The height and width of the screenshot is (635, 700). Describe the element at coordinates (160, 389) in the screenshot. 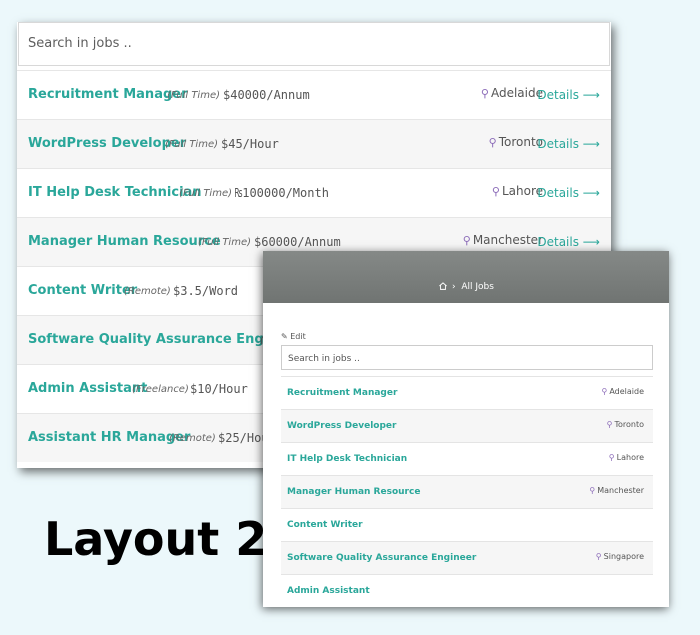

I see `job-type: (Freelance)` at that location.